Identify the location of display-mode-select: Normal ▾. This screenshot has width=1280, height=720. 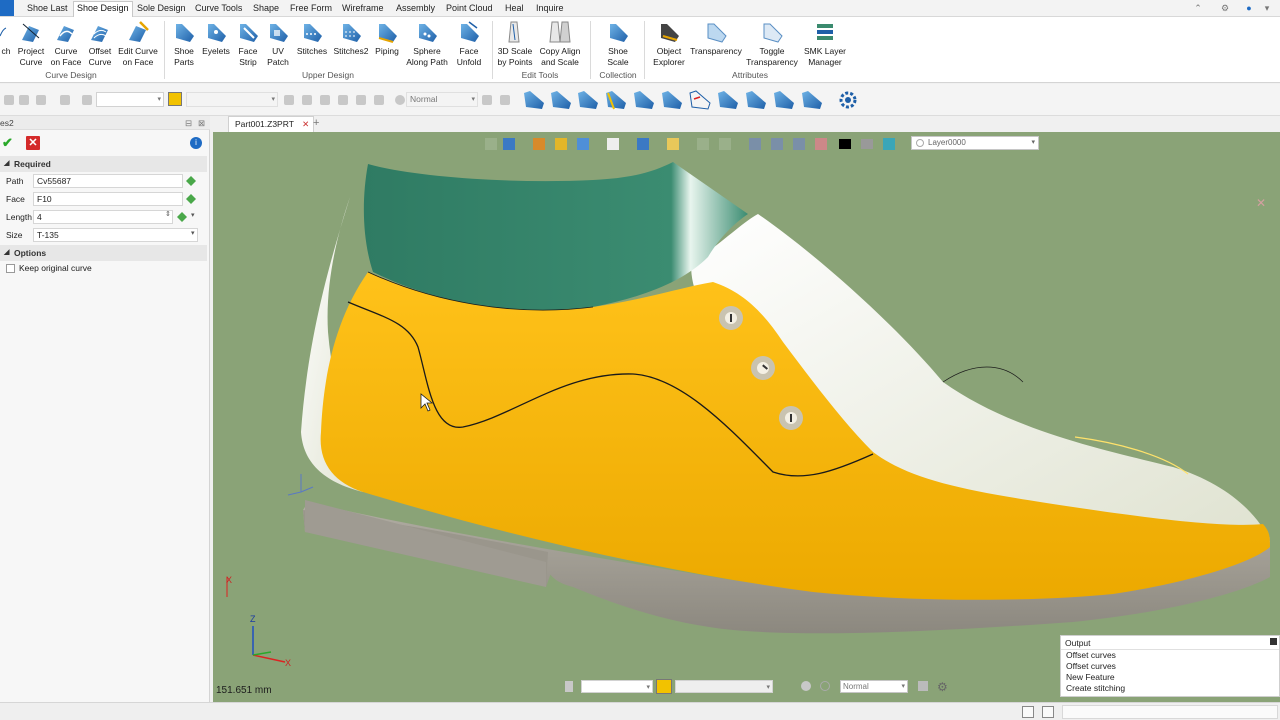
(874, 686).